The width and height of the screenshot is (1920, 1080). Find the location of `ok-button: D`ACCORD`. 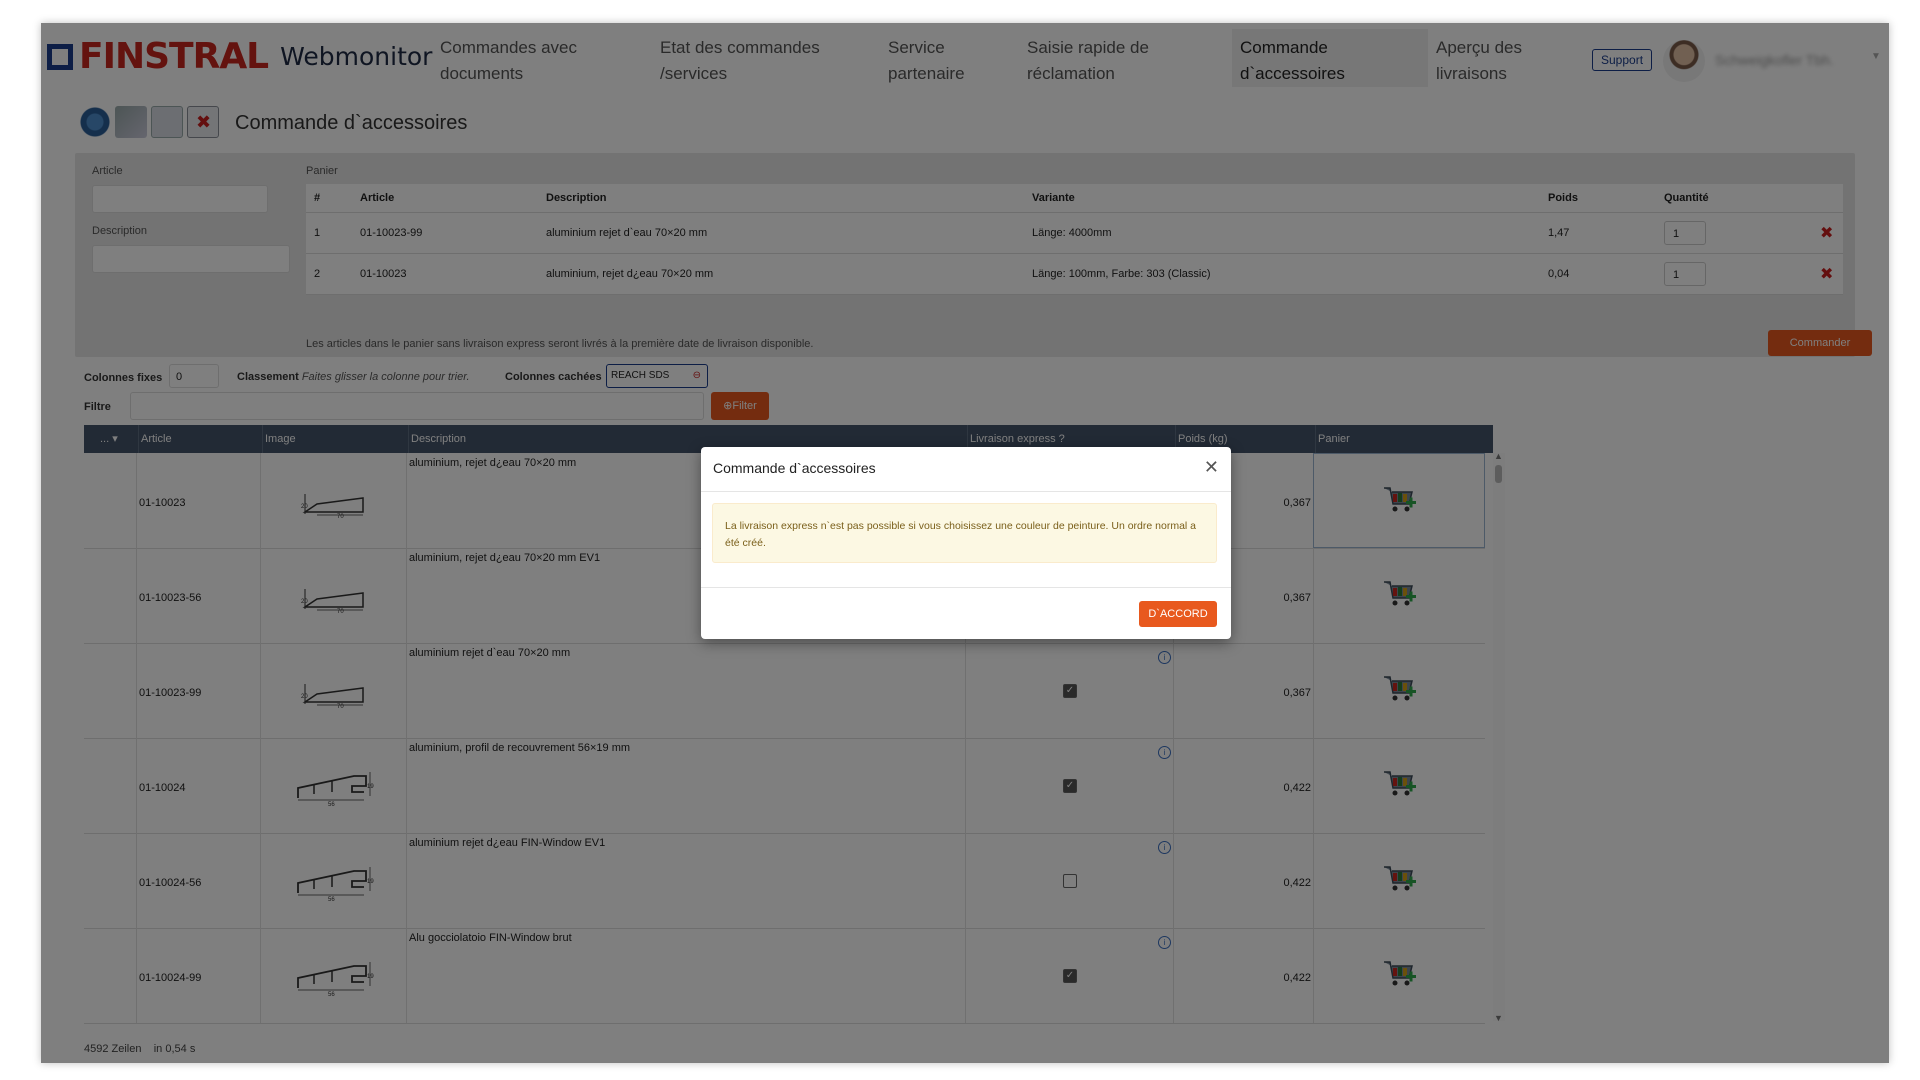

ok-button: D`ACCORD is located at coordinates (1178, 614).